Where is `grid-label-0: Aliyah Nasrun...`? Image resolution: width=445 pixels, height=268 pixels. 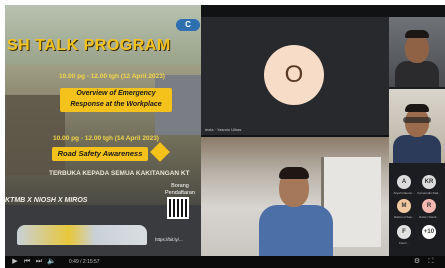 grid-label-0: Aliyah Nasrun... is located at coordinates (404, 193).